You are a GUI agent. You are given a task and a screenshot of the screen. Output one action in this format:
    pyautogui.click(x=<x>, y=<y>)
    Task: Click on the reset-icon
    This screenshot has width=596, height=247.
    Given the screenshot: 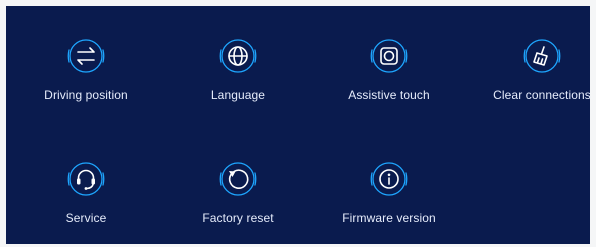 What is the action you would take?
    pyautogui.click(x=238, y=179)
    